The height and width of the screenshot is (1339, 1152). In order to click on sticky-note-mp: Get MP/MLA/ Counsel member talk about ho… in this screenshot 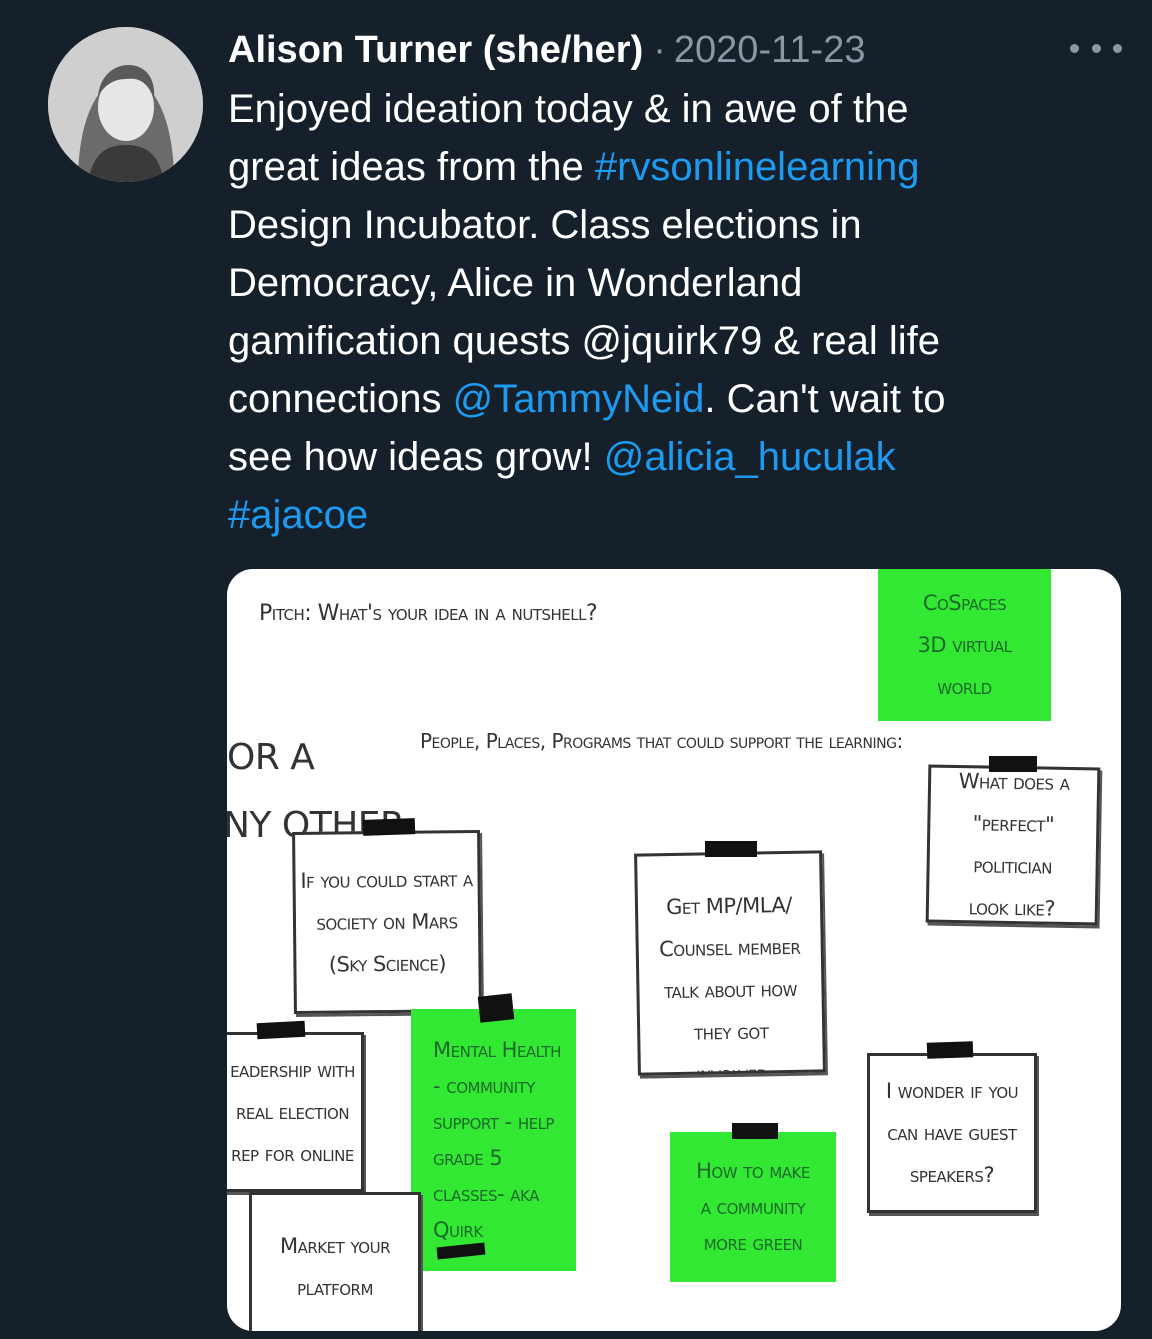, I will do `click(730, 963)`.